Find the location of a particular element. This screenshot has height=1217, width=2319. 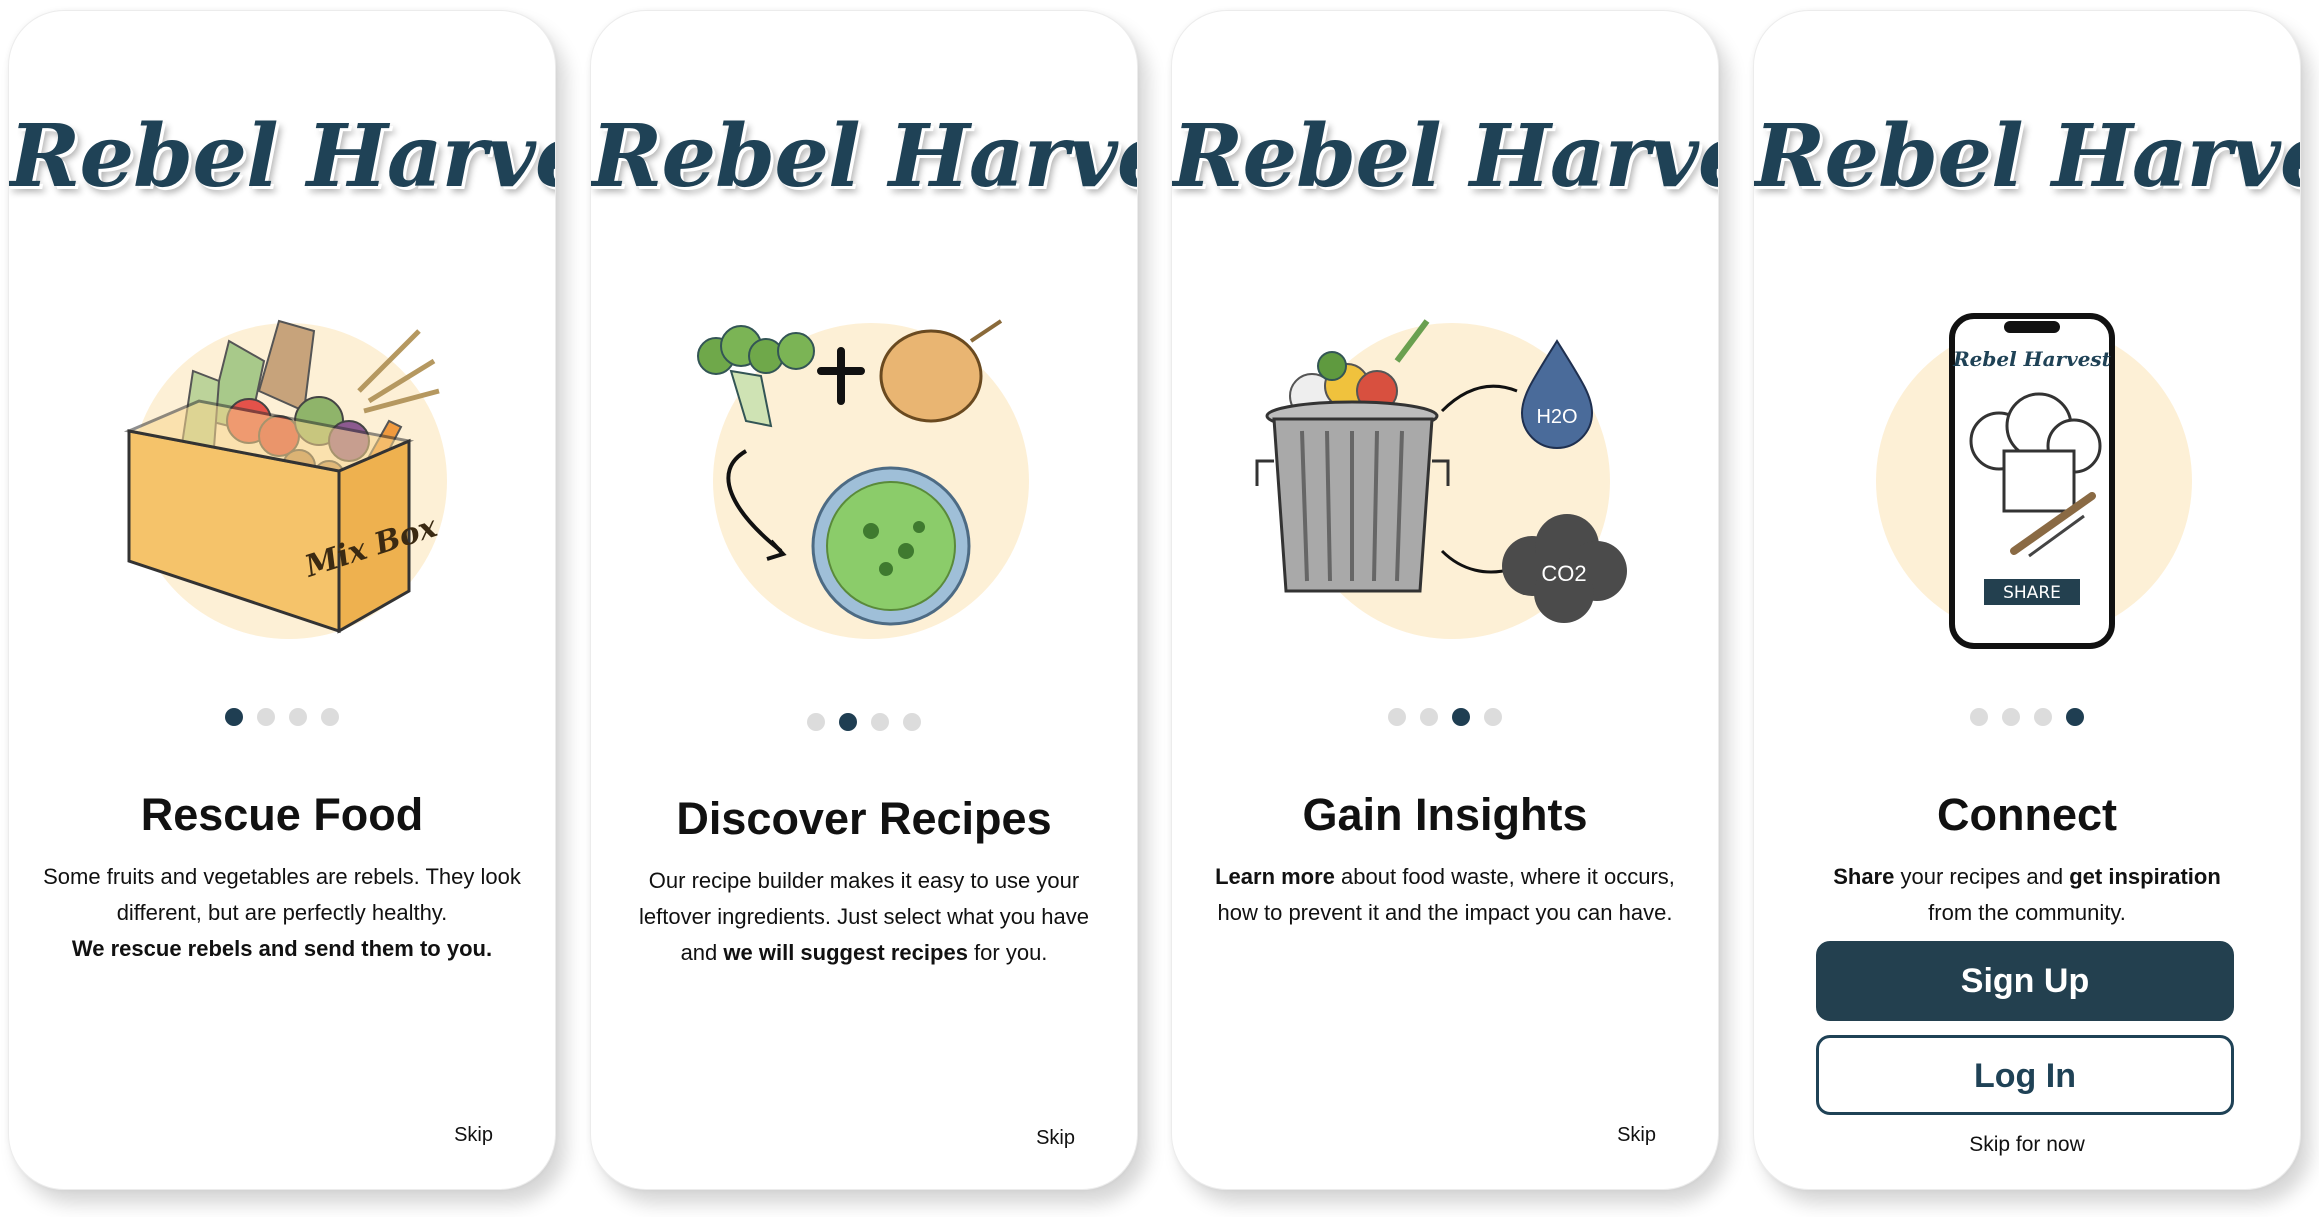

svg-text: SHARE is located at coordinates (2032, 593).